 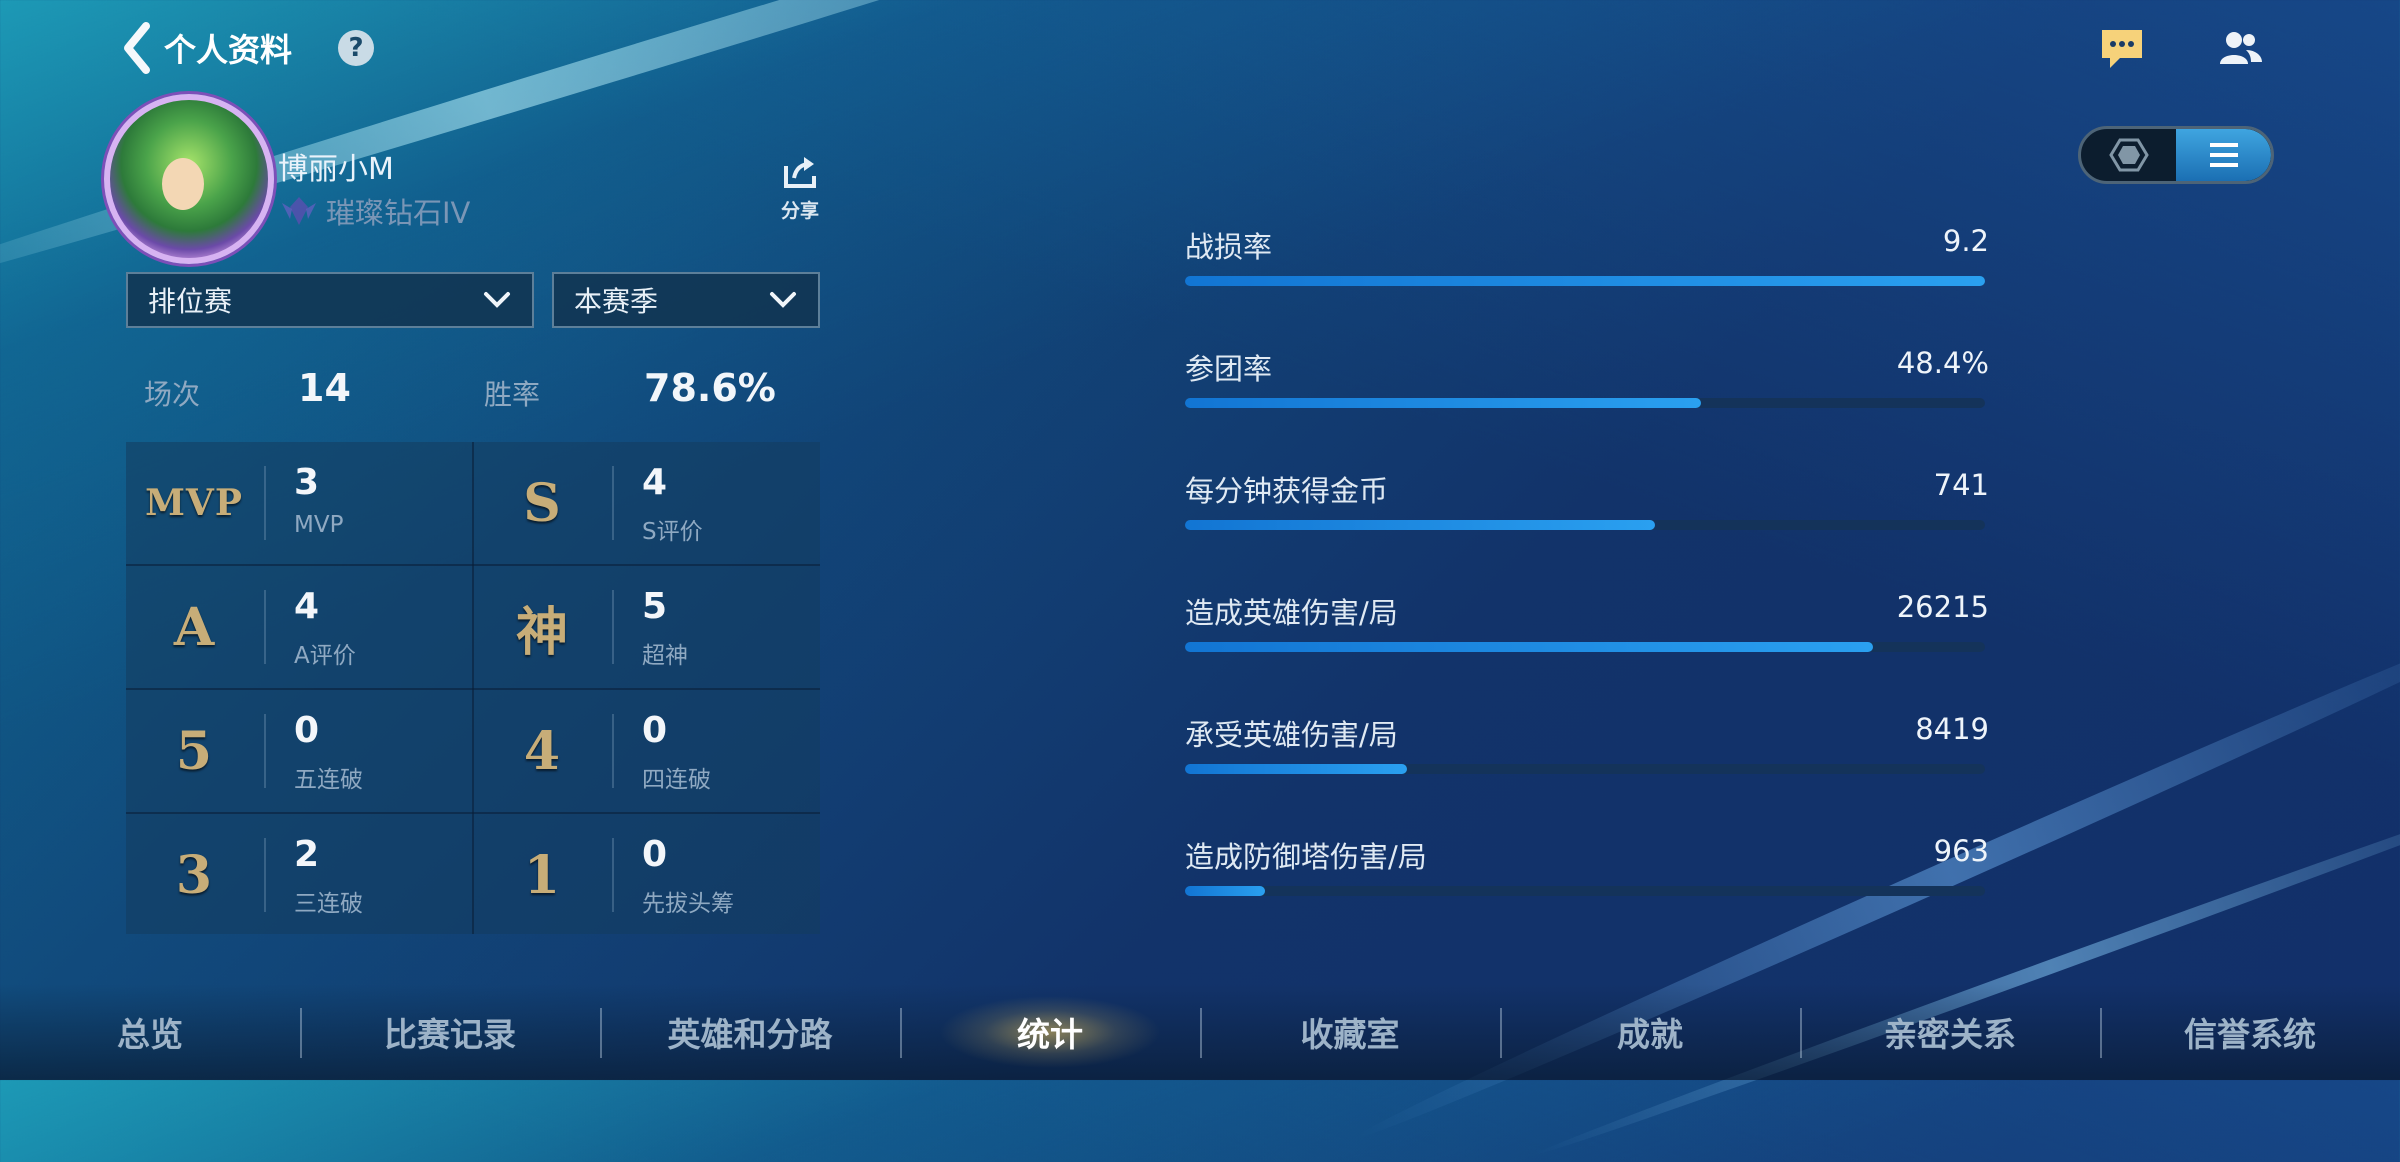 I want to click on stat-name: 三连破, so click(x=328, y=904).